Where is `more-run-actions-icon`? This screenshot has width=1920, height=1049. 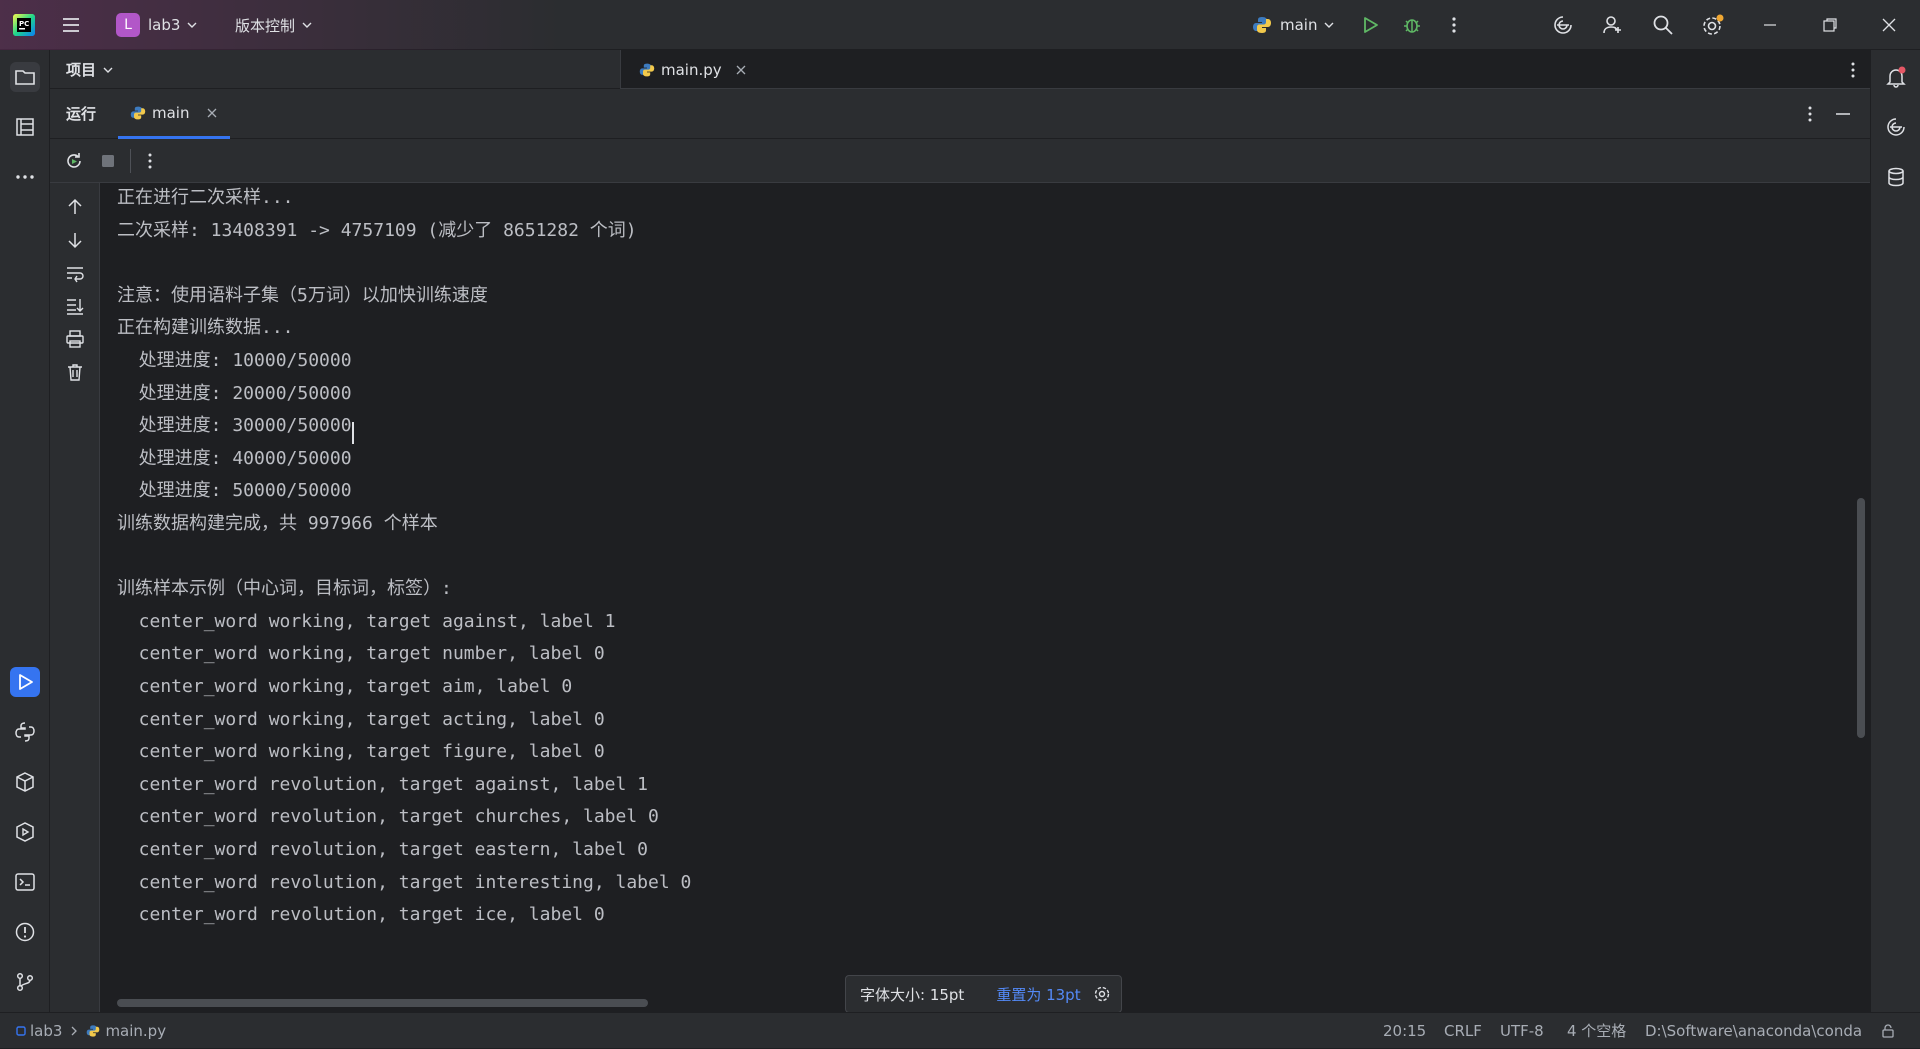 more-run-actions-icon is located at coordinates (150, 161).